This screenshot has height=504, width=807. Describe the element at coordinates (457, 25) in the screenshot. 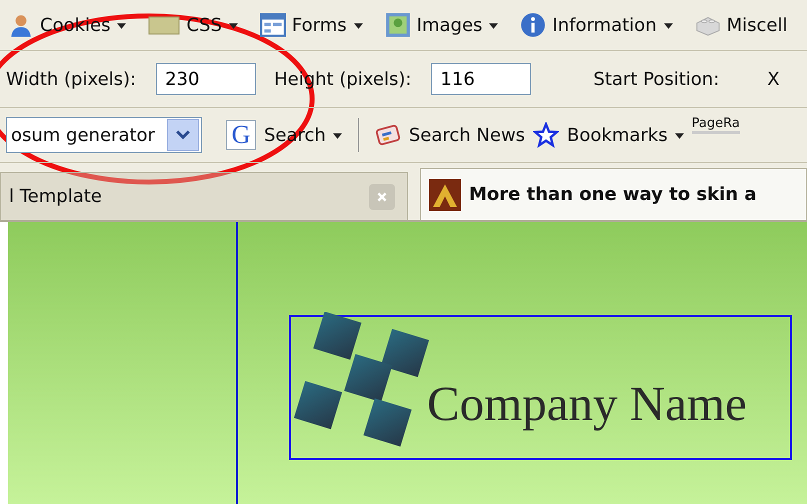

I see `toolbar-menu: Images` at that location.